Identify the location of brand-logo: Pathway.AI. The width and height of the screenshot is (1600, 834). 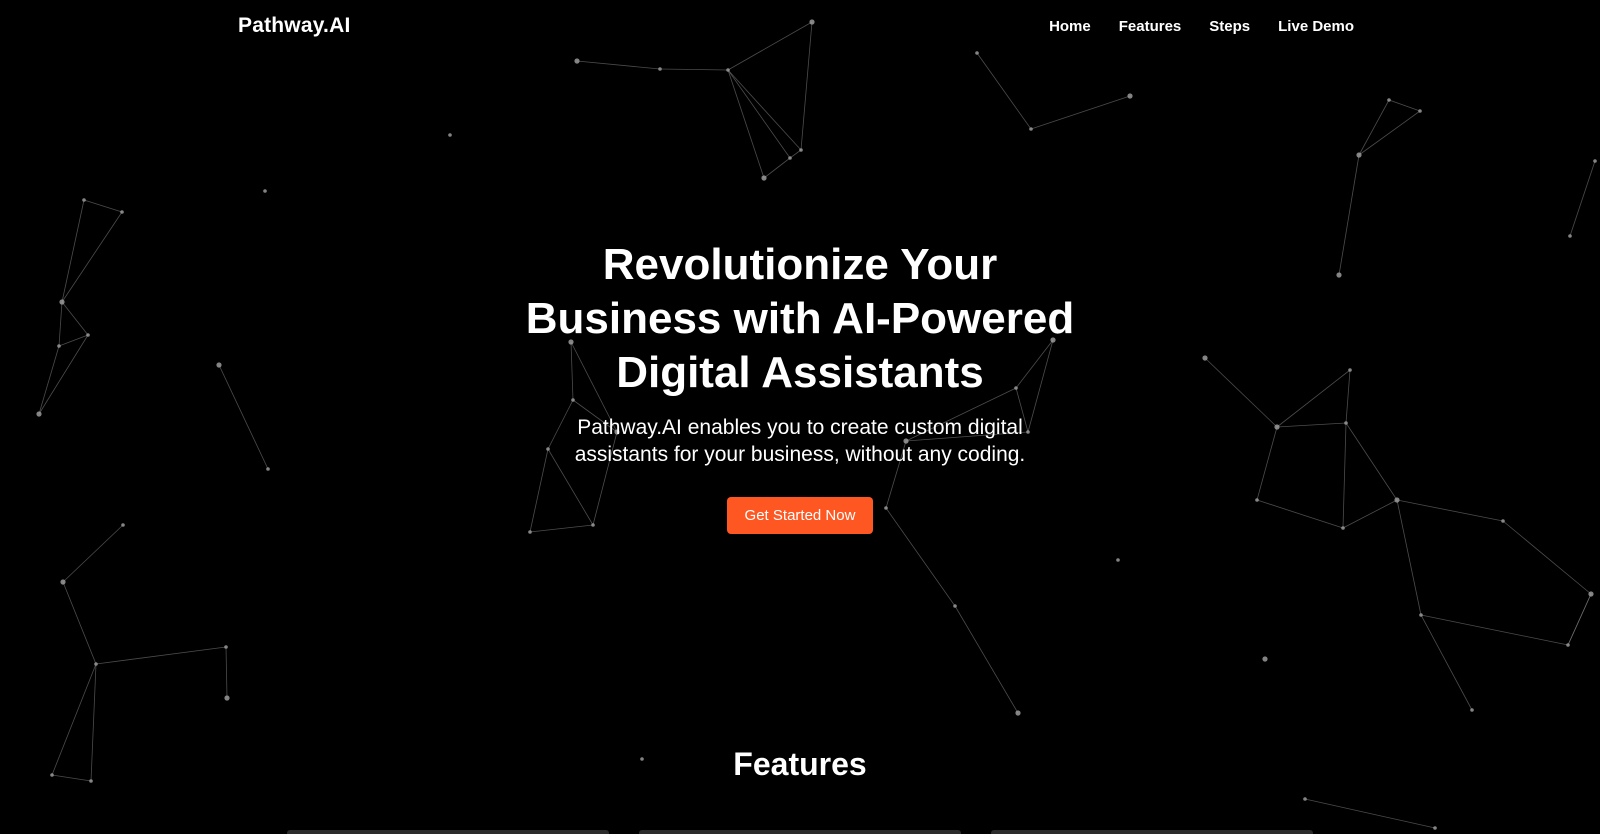
(294, 26).